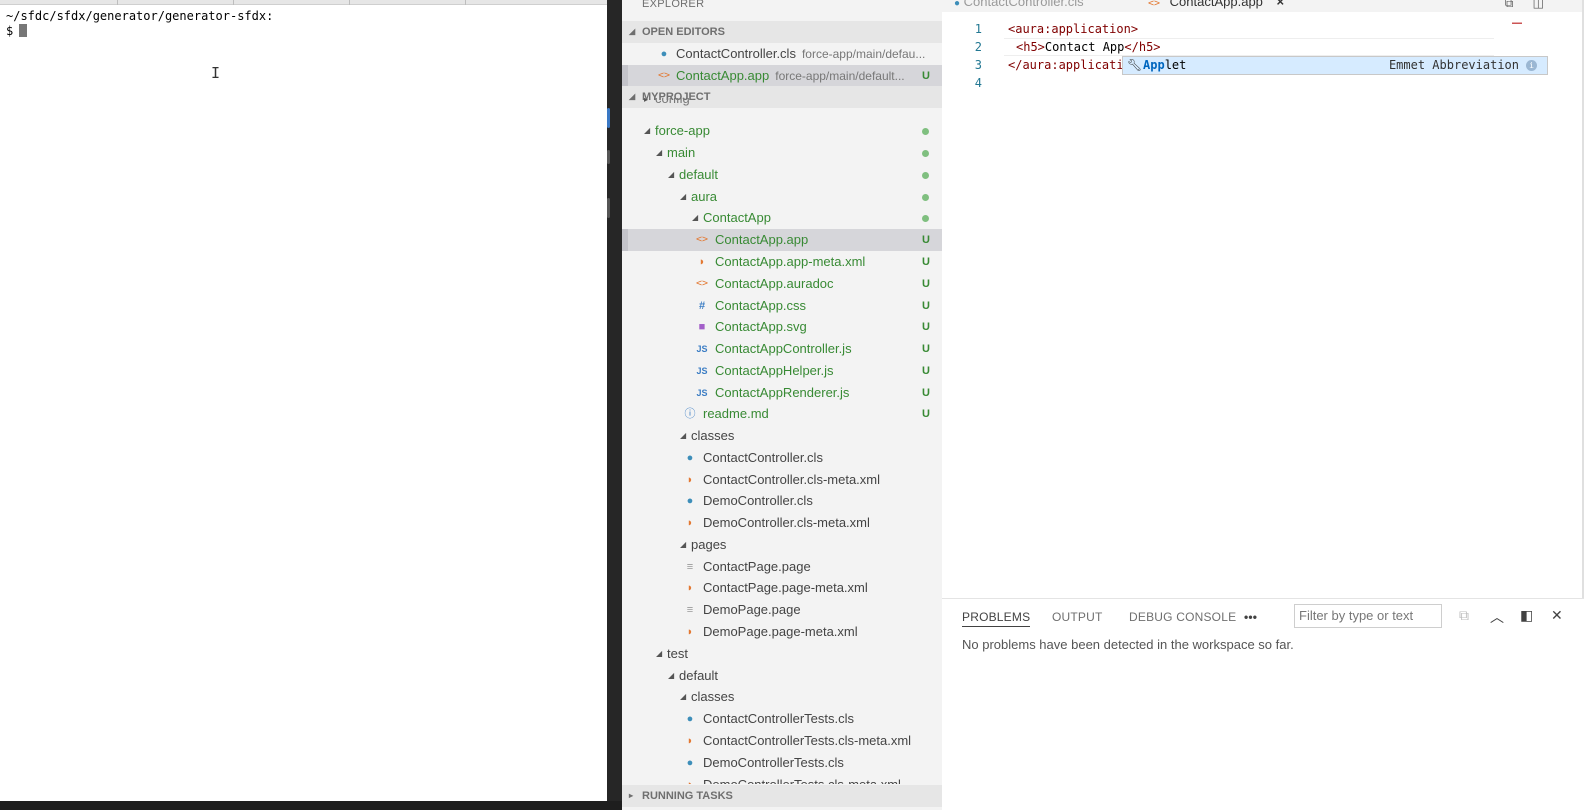  What do you see at coordinates (1522, 23) in the screenshot?
I see `minimap: ▬▬` at bounding box center [1522, 23].